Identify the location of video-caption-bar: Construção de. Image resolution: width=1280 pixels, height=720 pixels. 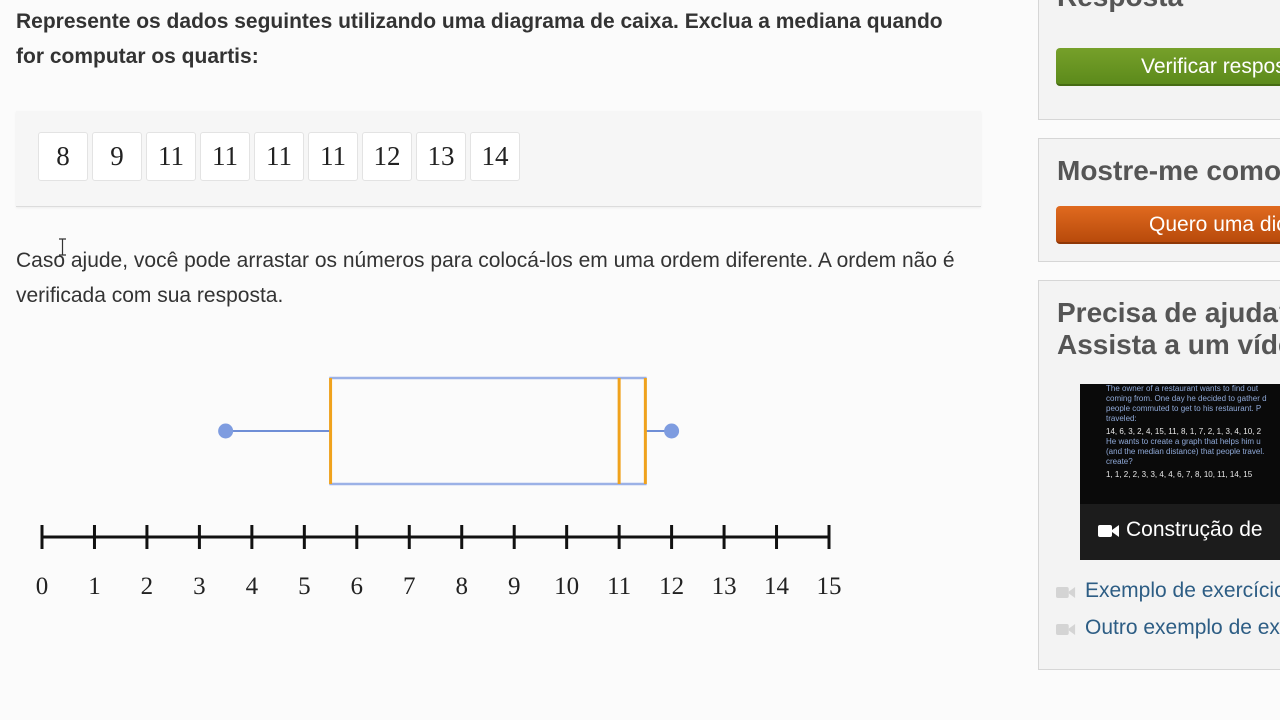
(1180, 532).